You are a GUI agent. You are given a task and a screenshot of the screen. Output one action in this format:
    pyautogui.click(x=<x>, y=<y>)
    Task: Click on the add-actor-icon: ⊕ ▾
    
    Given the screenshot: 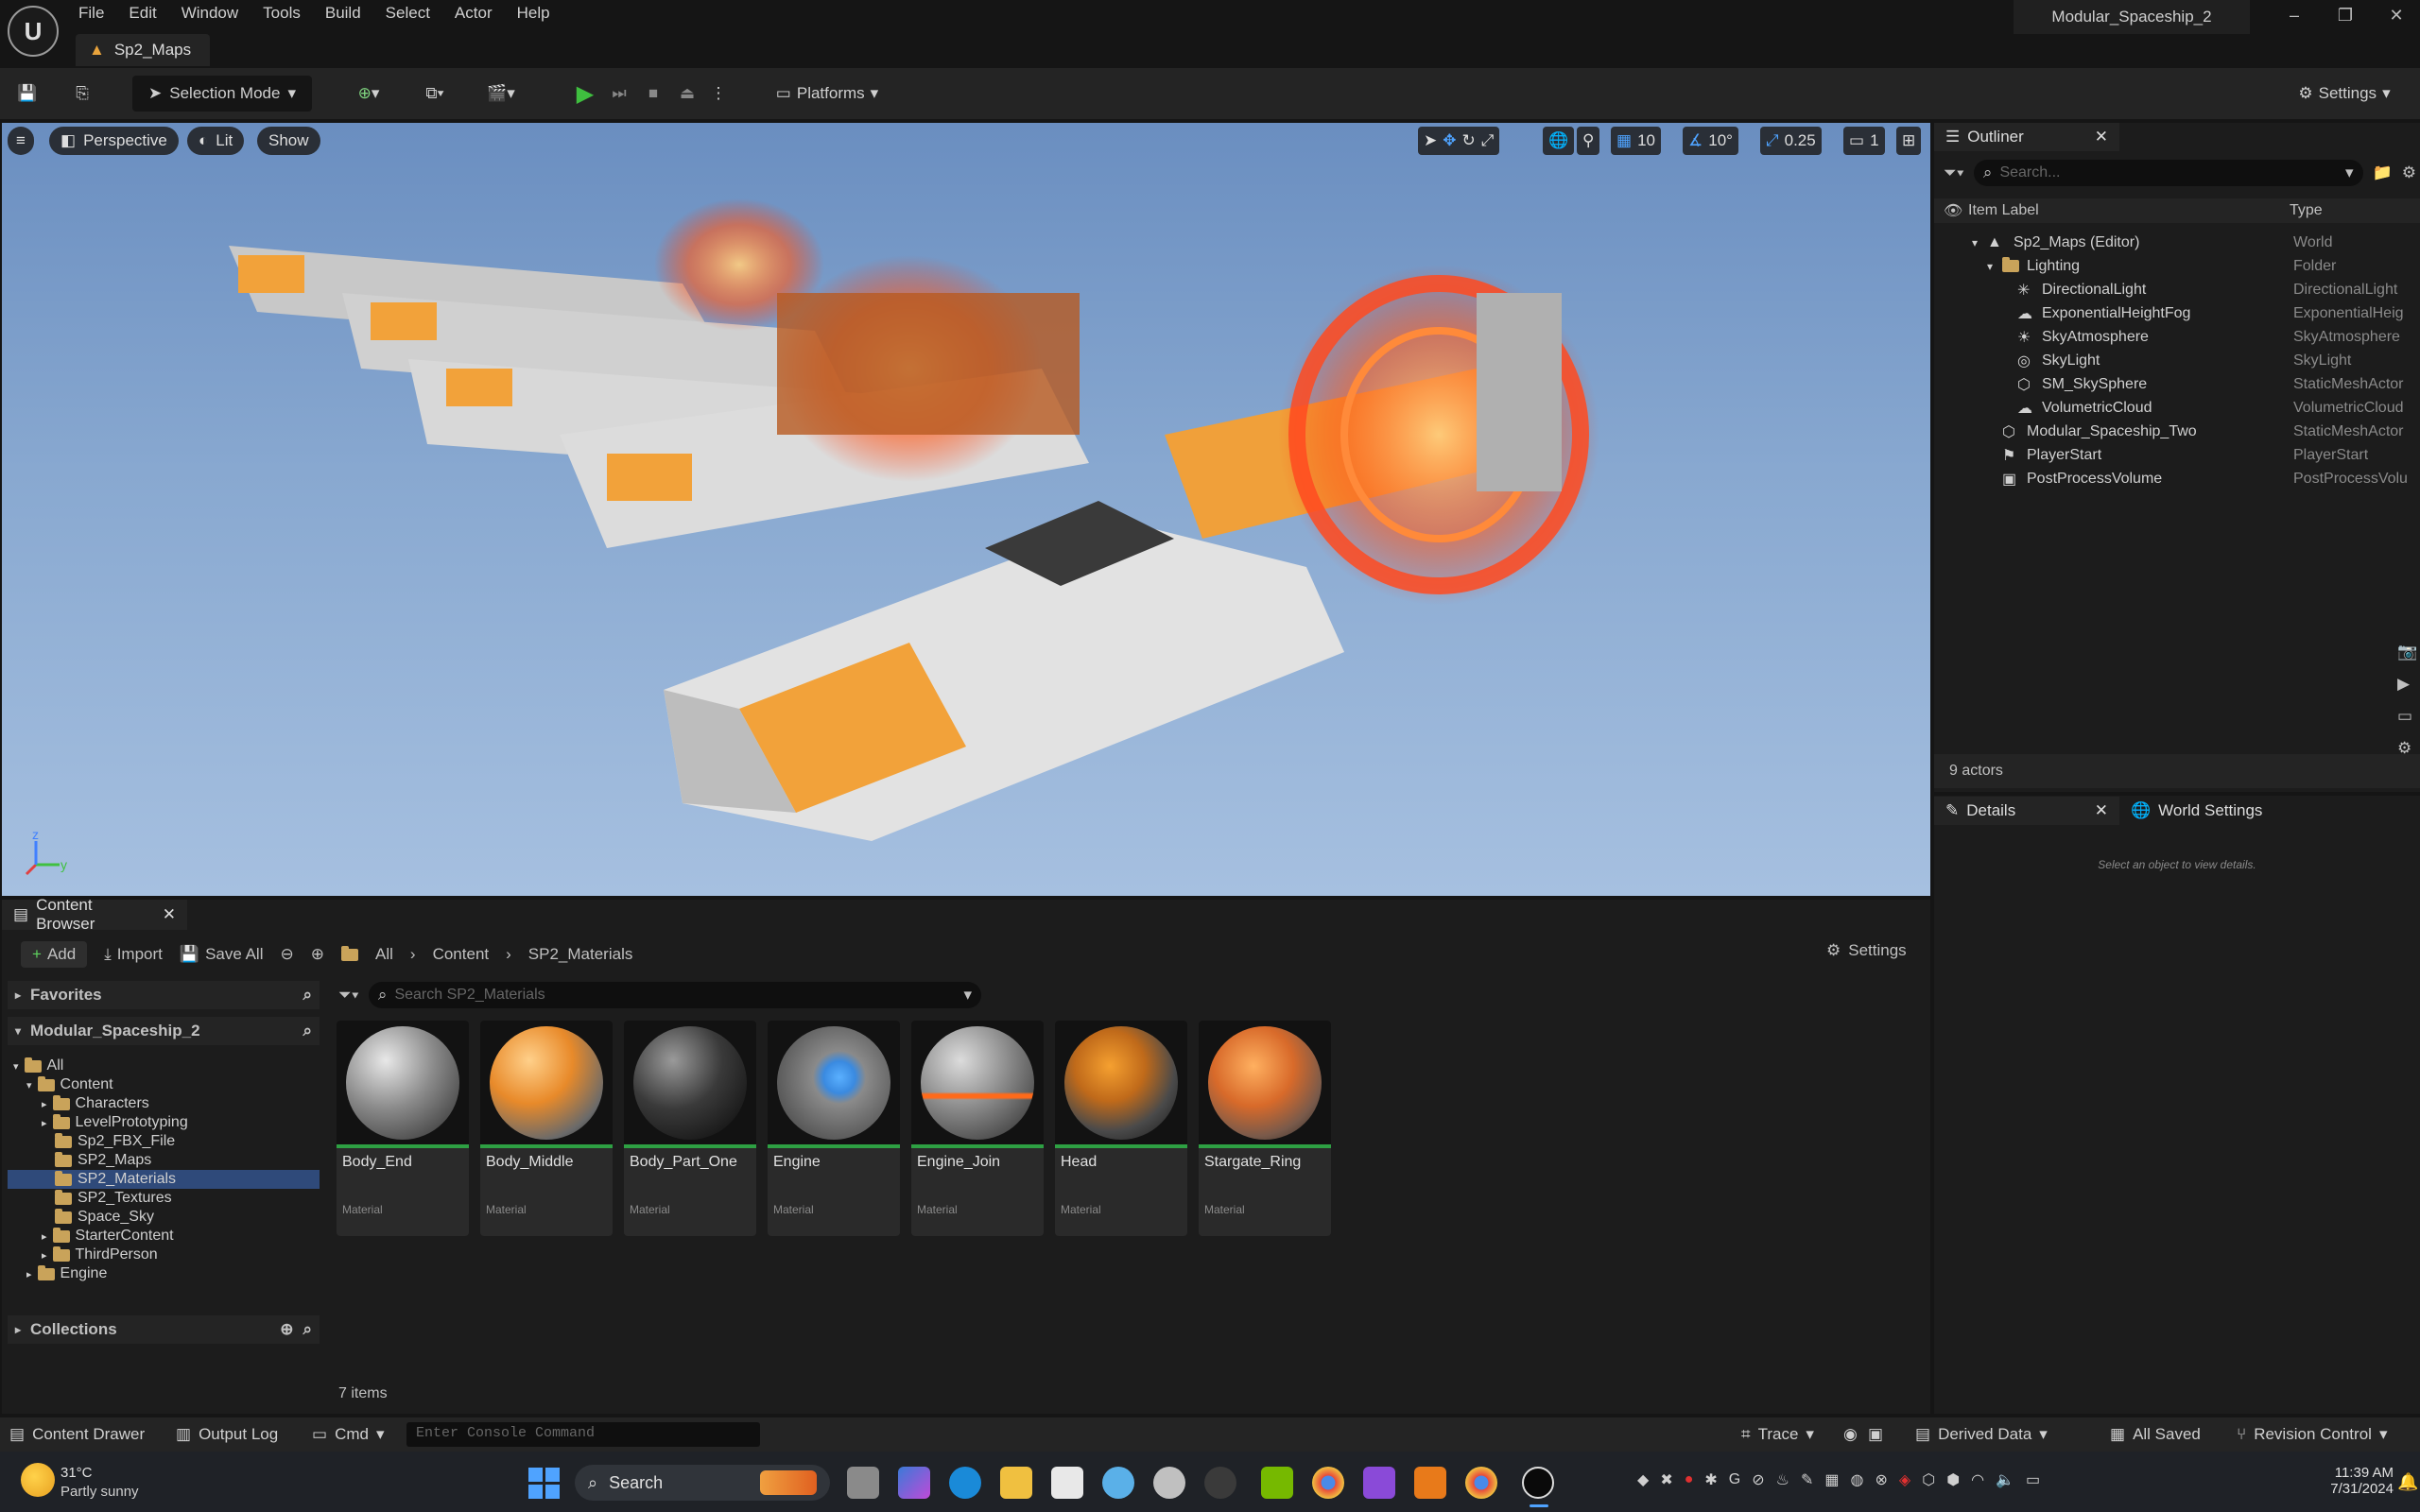 What is the action you would take?
    pyautogui.click(x=368, y=94)
    